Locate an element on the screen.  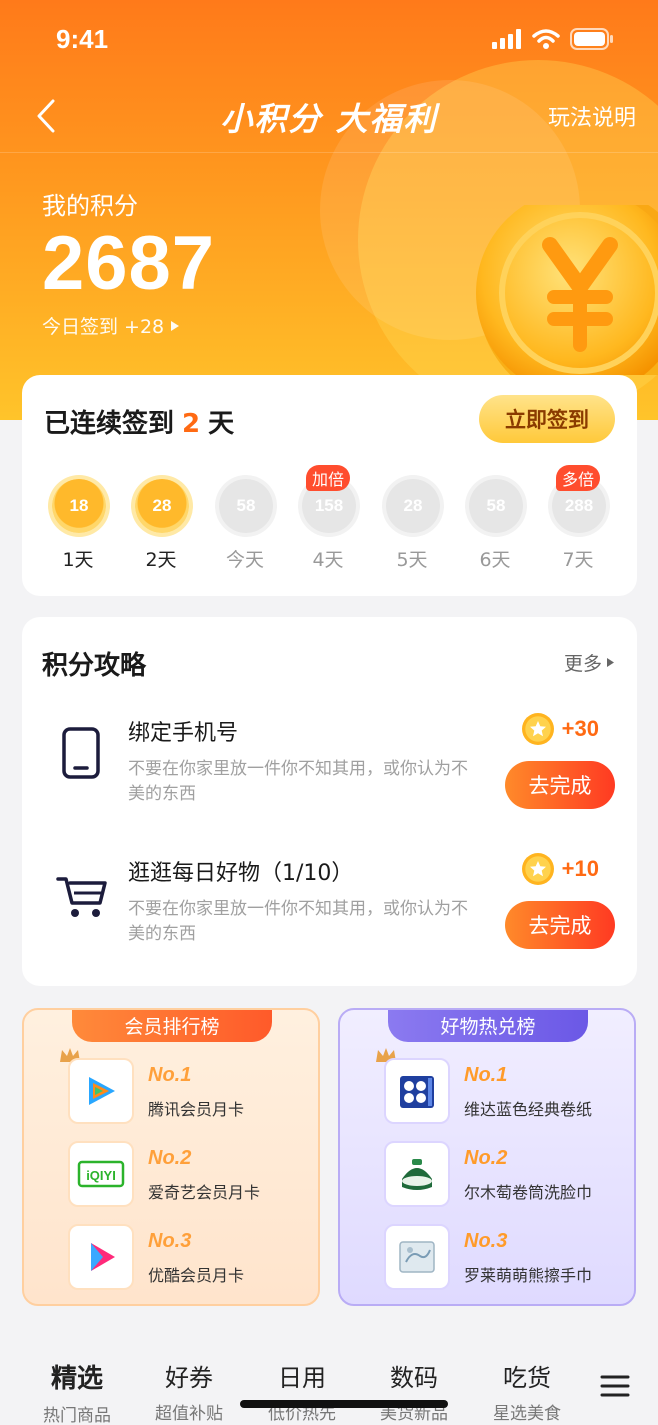
nav-tab-label: 好券 is located at coordinates (189, 1378).